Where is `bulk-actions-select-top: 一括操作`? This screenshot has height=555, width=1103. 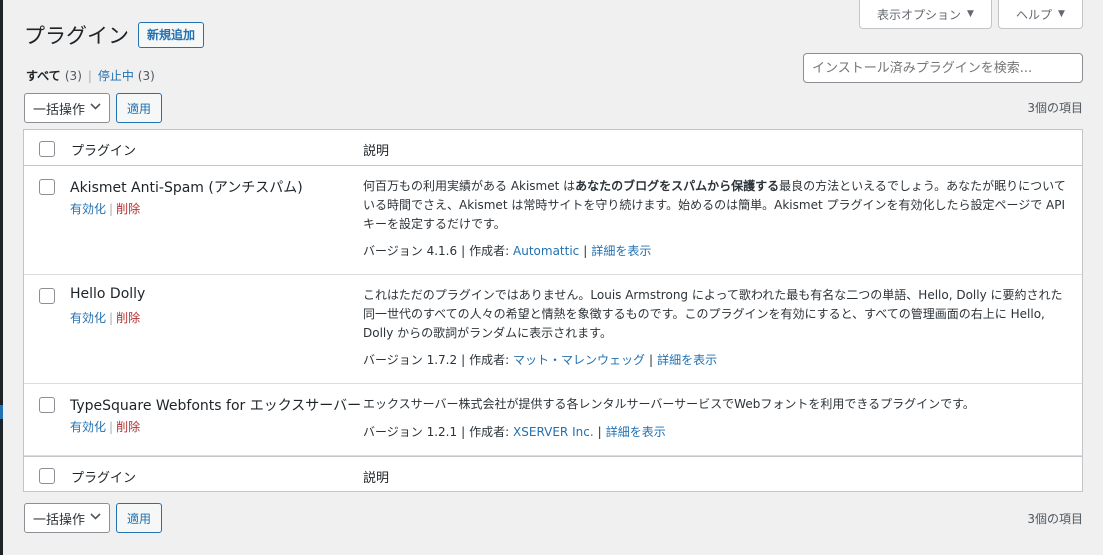 bulk-actions-select-top: 一括操作 is located at coordinates (67, 108).